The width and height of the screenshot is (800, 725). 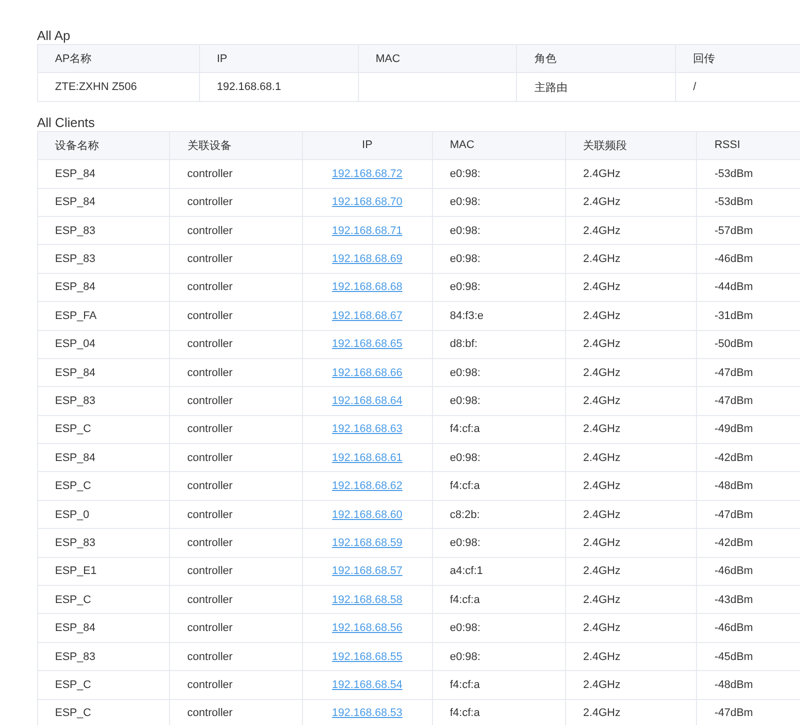 What do you see at coordinates (733, 230) in the screenshot?
I see `table-cell: -57dBm` at bounding box center [733, 230].